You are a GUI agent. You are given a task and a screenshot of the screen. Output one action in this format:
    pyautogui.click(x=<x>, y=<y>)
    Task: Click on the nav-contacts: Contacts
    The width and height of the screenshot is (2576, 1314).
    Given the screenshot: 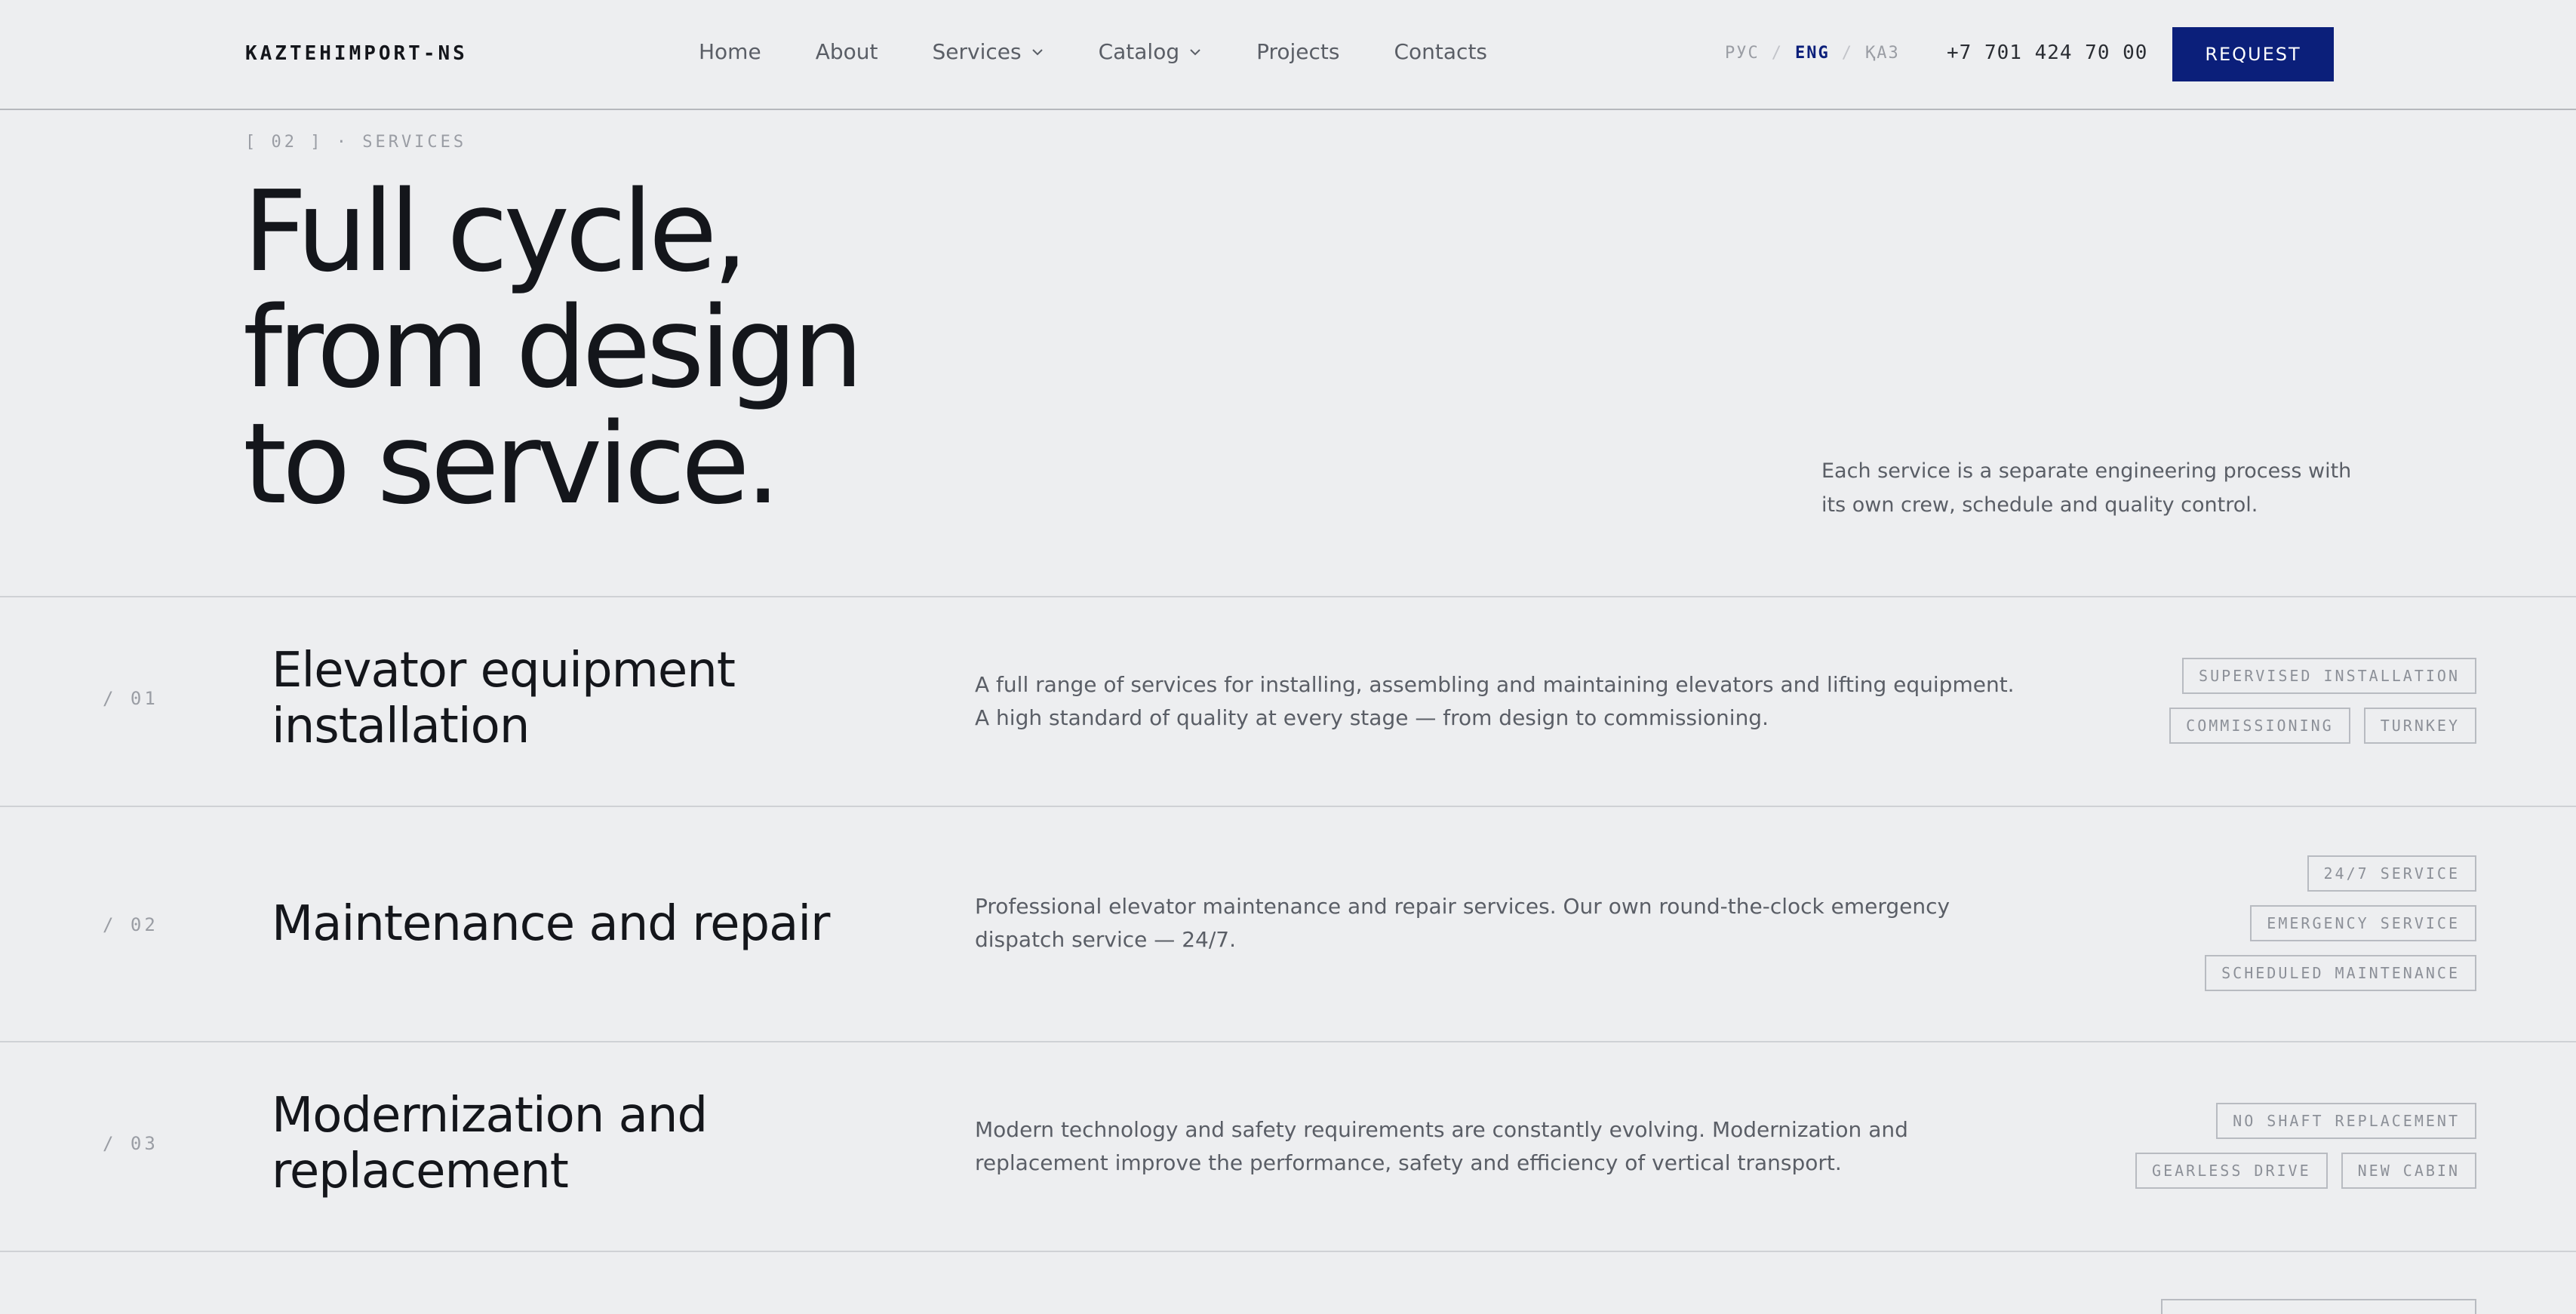 What is the action you would take?
    pyautogui.click(x=1440, y=52)
    